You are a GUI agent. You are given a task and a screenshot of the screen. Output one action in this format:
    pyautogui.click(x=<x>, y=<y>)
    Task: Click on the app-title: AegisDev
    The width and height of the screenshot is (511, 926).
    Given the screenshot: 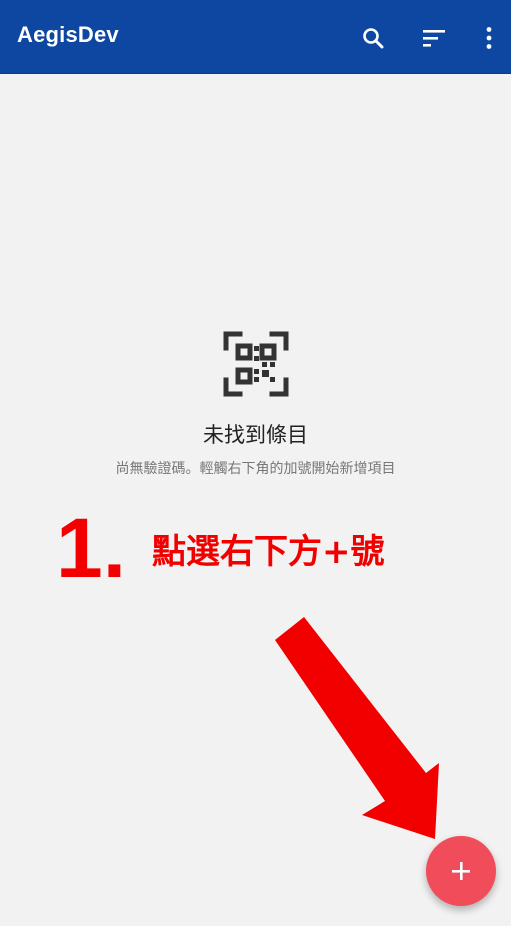 What is the action you would take?
    pyautogui.click(x=68, y=34)
    